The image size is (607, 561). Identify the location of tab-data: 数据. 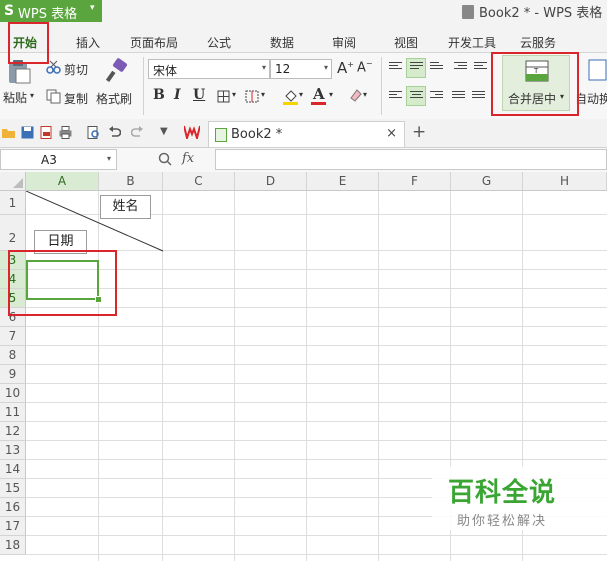
(282, 42).